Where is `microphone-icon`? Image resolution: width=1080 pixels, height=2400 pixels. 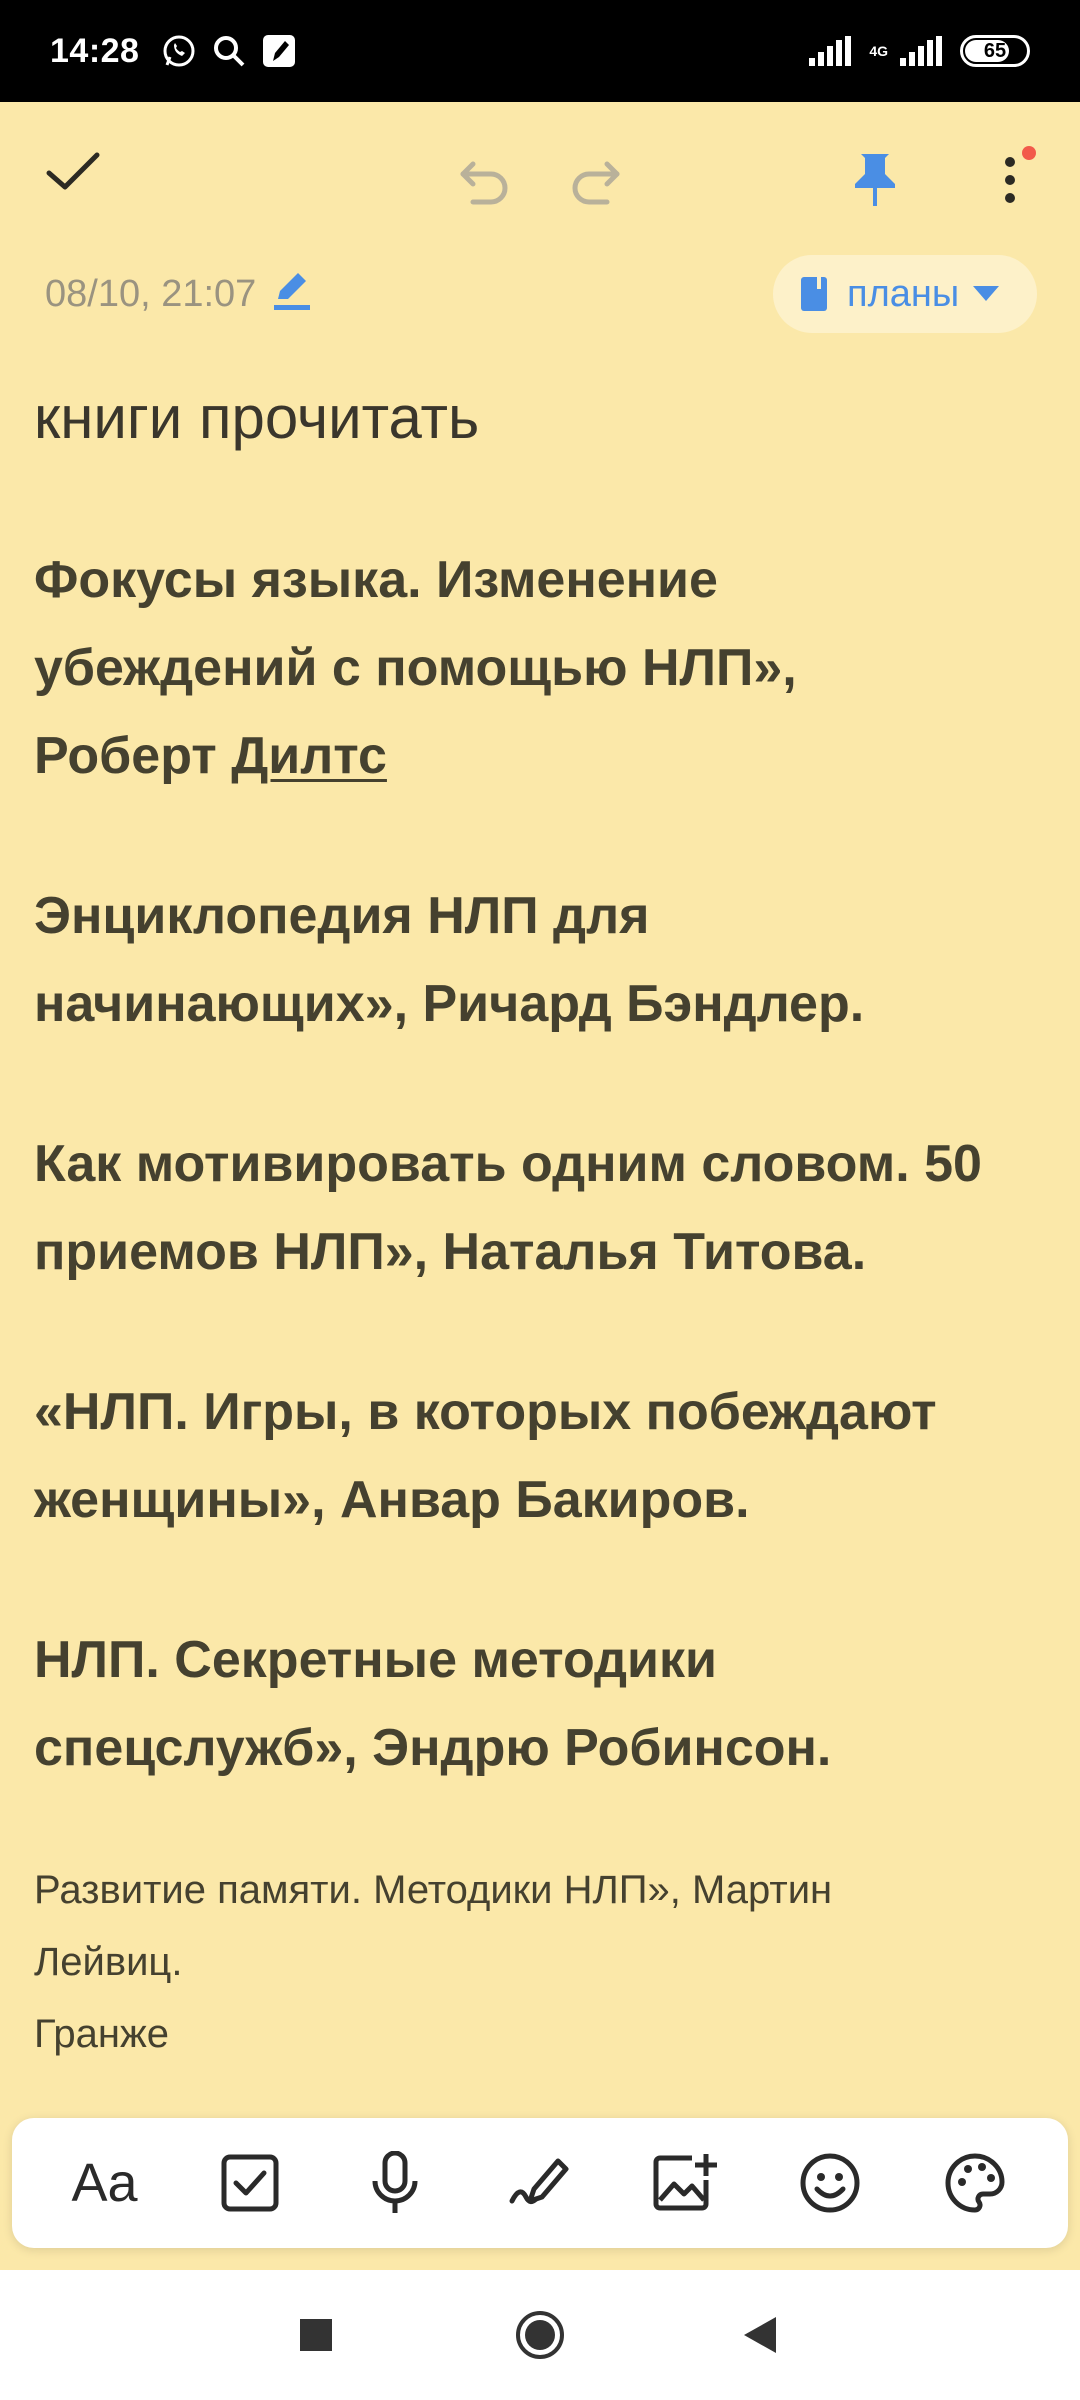
microphone-icon is located at coordinates (395, 2182).